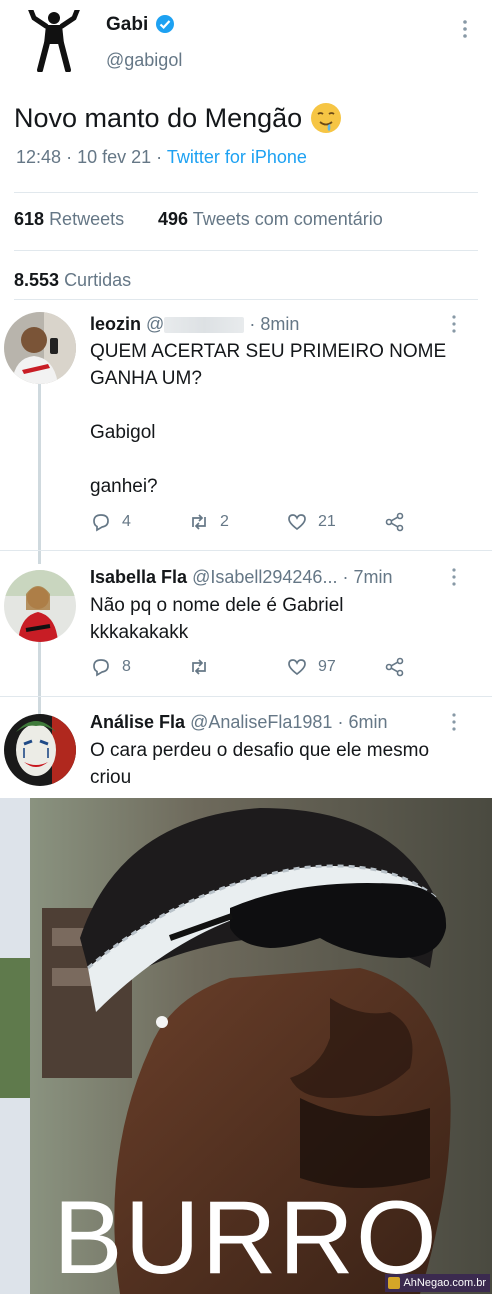 The width and height of the screenshot is (492, 1294). Describe the element at coordinates (98, 280) in the screenshot. I see `likes-label: Curtidas` at that location.